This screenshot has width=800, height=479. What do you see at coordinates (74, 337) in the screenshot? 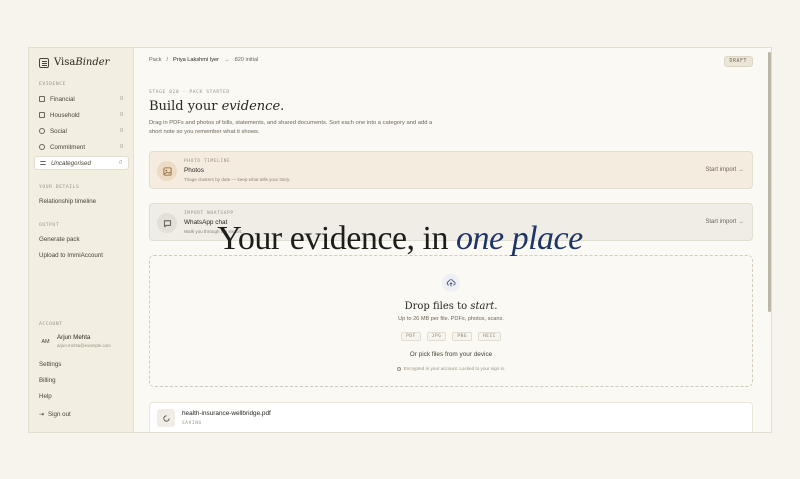
I see `user-name: Arjun Mehta` at bounding box center [74, 337].